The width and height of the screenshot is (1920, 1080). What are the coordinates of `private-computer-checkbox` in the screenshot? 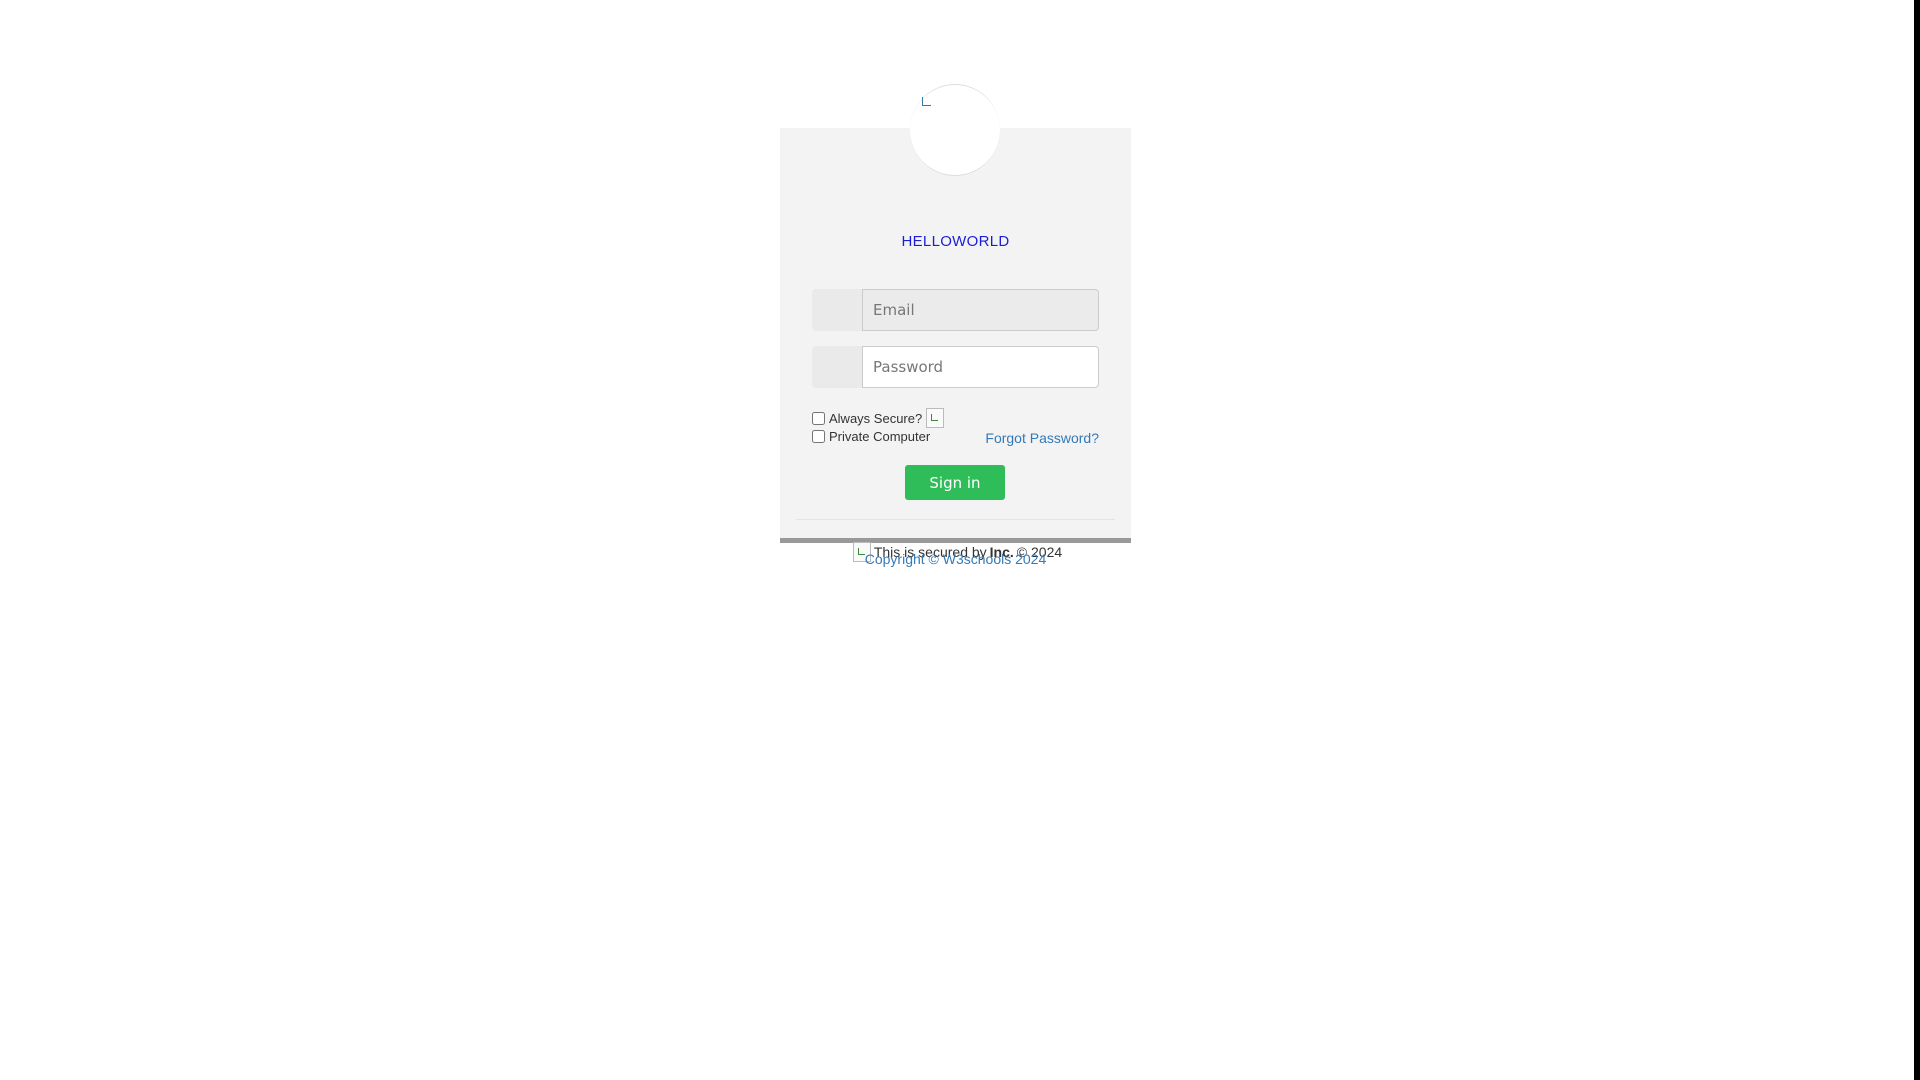 It's located at (818, 436).